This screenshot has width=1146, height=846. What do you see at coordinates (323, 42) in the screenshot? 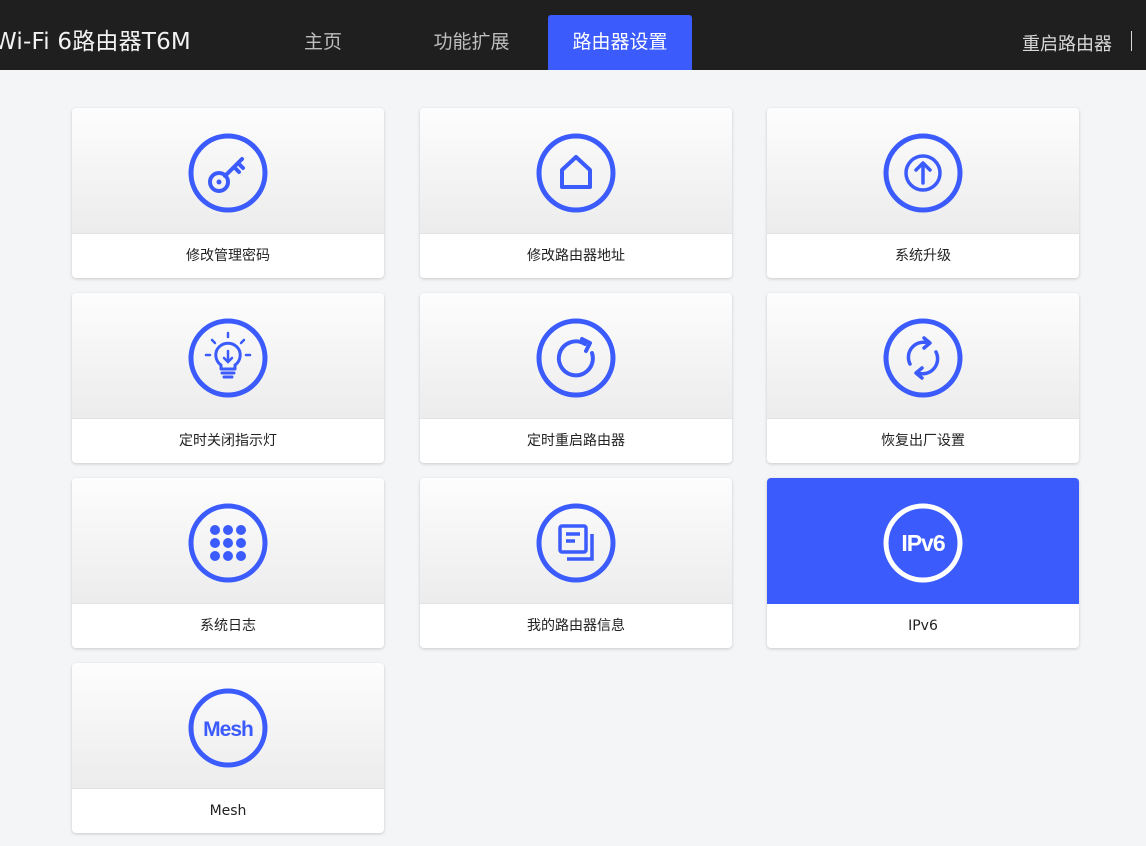
I see `tab-home: 主页` at bounding box center [323, 42].